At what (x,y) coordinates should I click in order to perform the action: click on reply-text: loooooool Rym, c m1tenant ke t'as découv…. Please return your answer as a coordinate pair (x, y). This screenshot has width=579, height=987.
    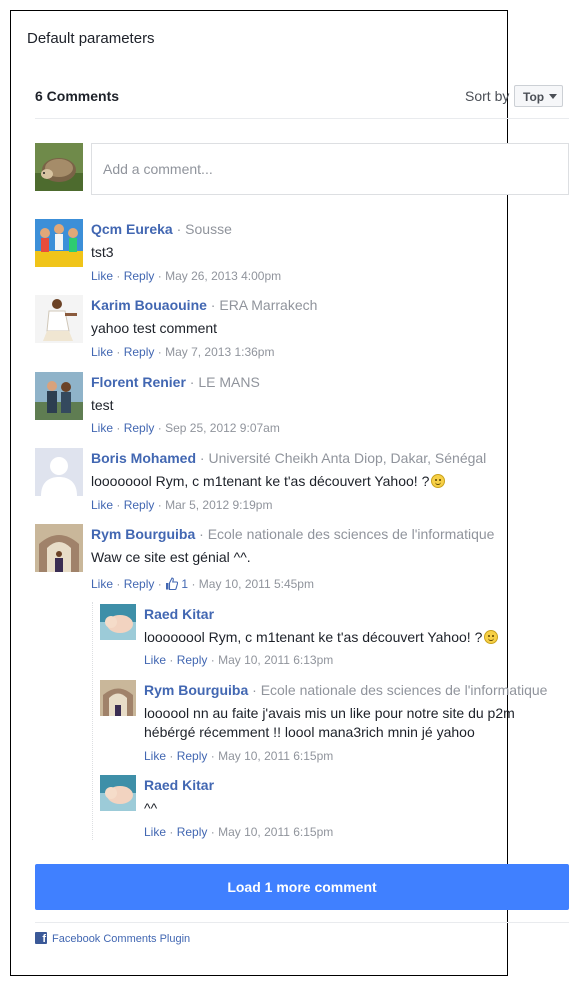
    Looking at the image, I should click on (313, 637).